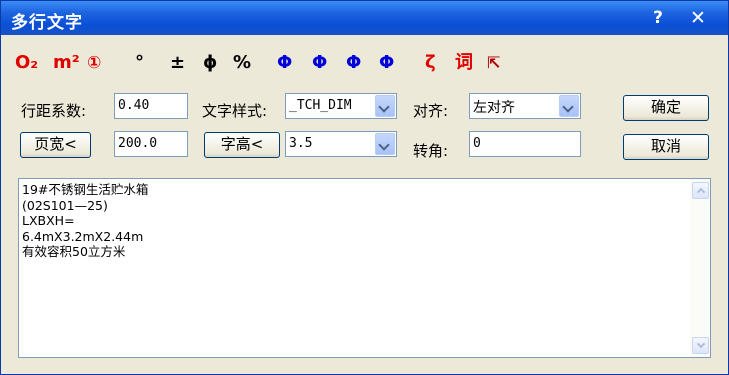  Describe the element at coordinates (26, 63) in the screenshot. I see `oxygen-subscript-button: O₂` at that location.